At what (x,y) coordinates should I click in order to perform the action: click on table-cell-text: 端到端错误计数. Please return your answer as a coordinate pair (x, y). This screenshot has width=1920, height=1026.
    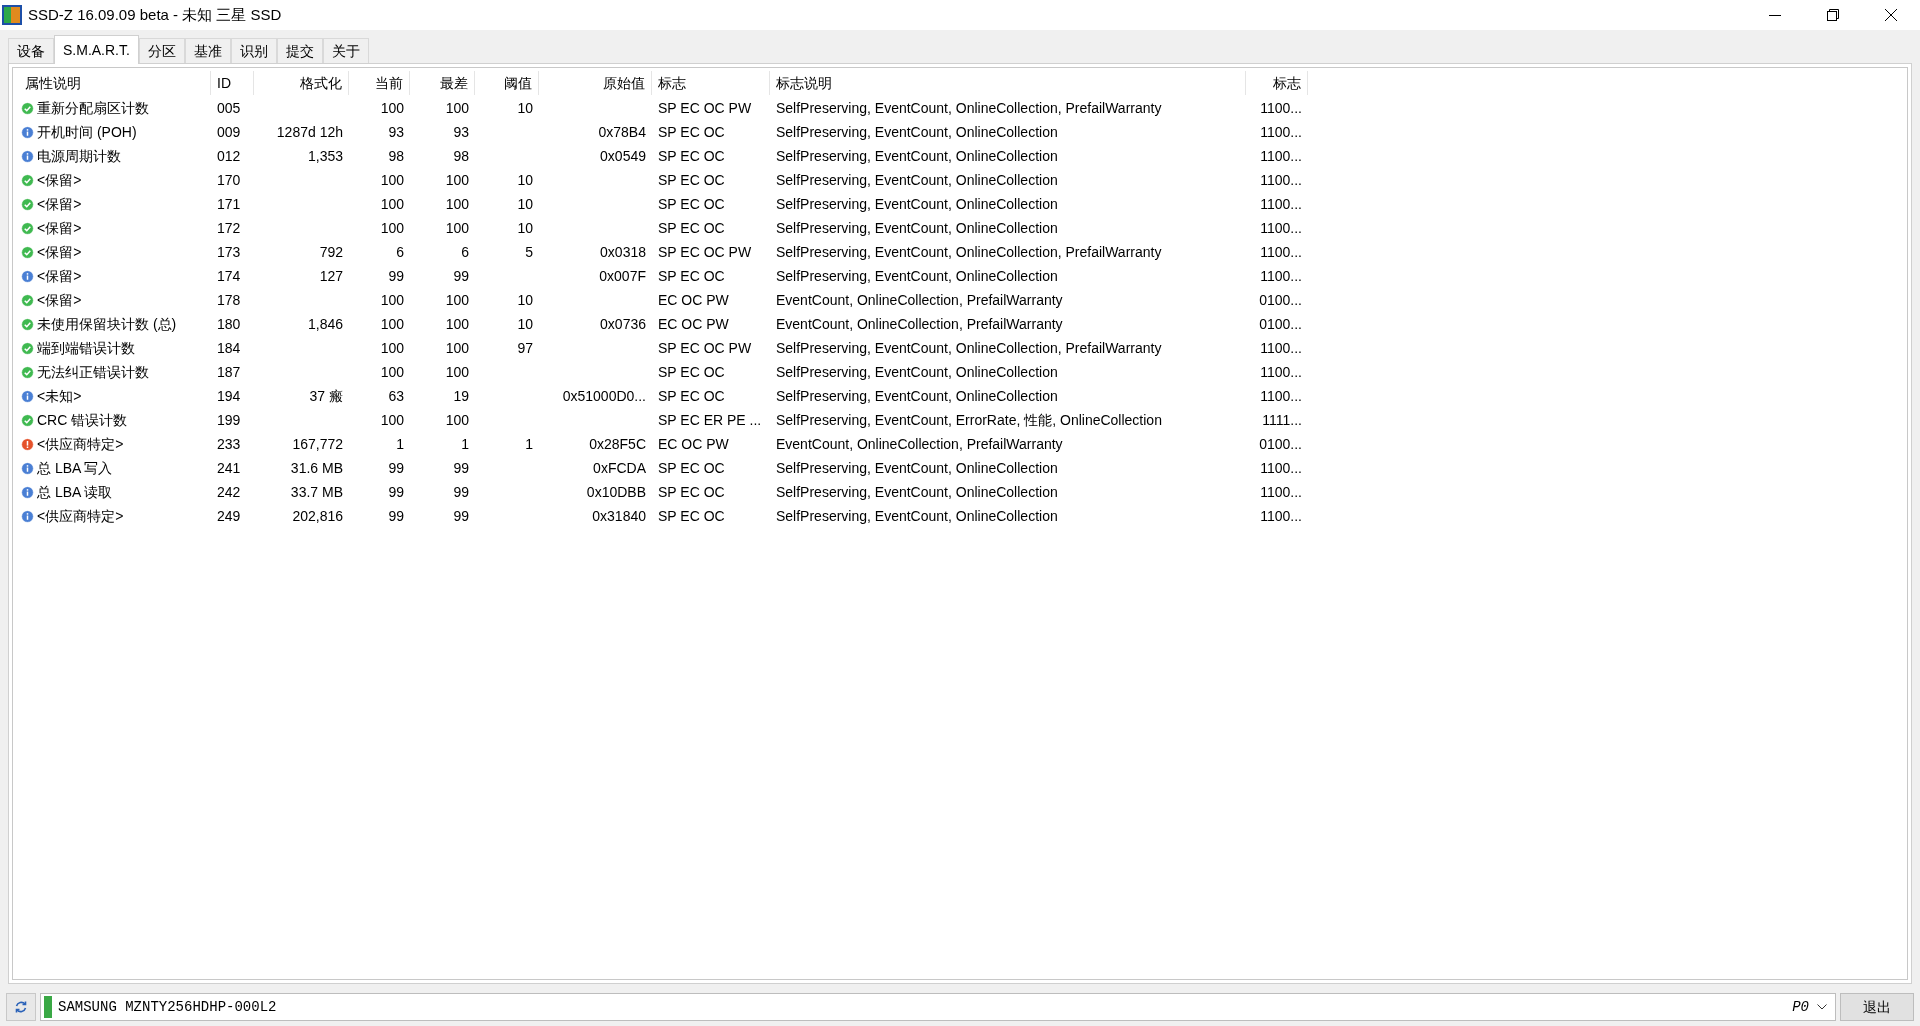
    Looking at the image, I should click on (86, 348).